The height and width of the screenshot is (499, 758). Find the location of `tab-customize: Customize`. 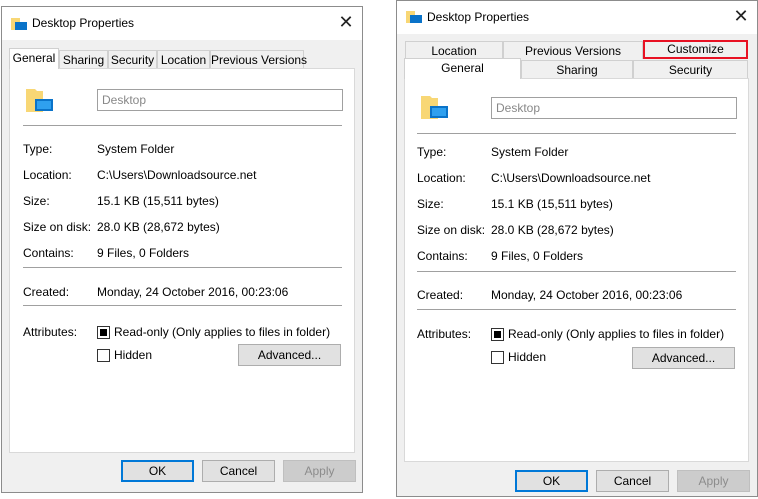

tab-customize: Customize is located at coordinates (695, 49).